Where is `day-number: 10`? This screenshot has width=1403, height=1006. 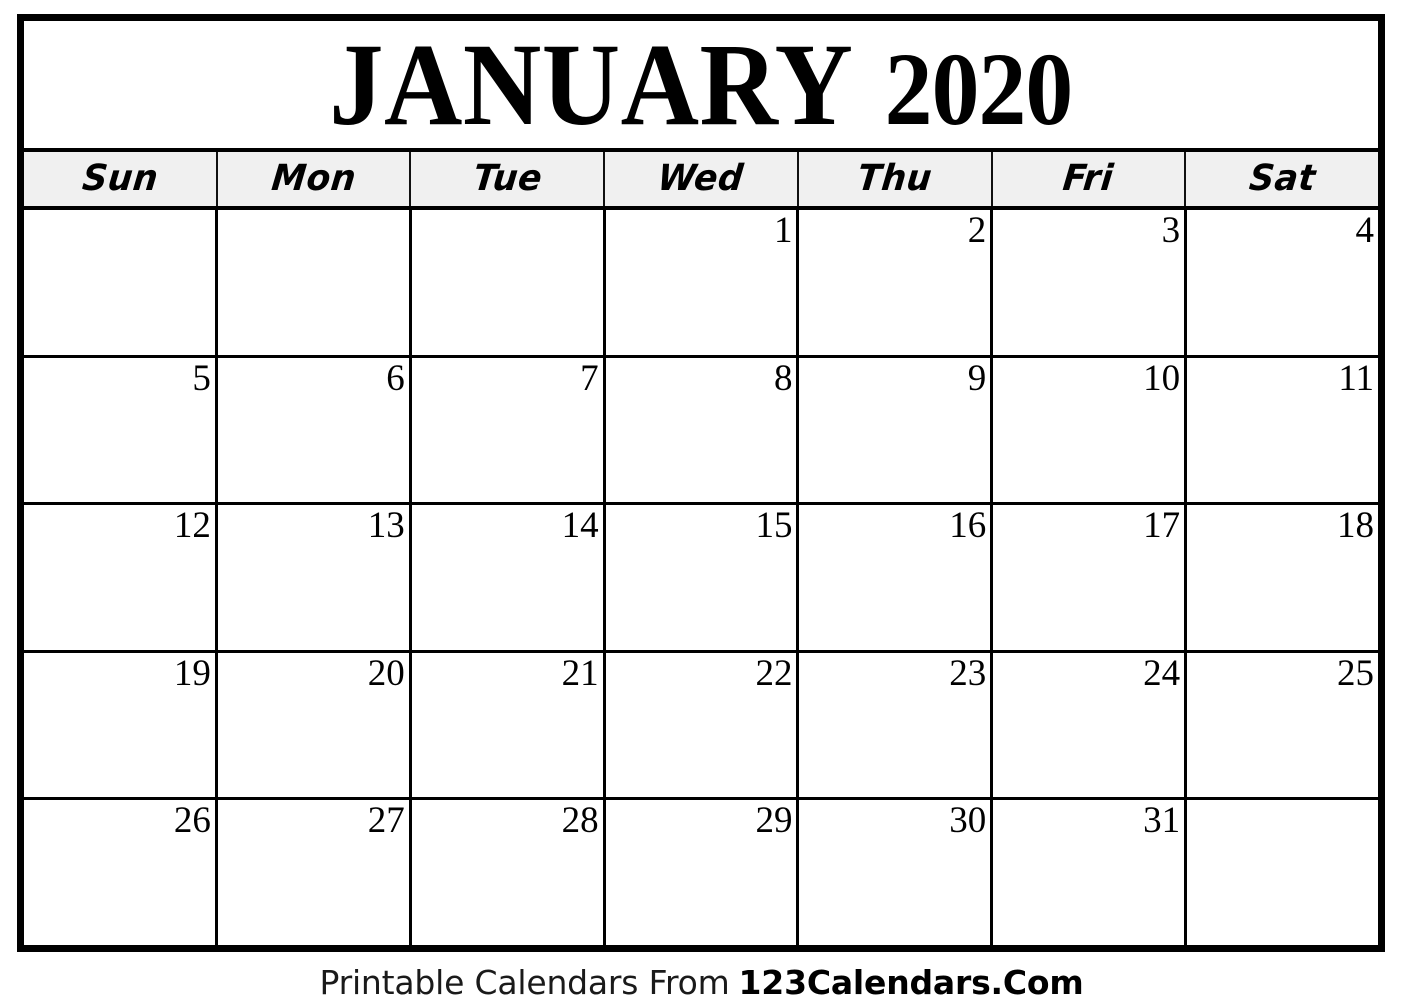
day-number: 10 is located at coordinates (1162, 378).